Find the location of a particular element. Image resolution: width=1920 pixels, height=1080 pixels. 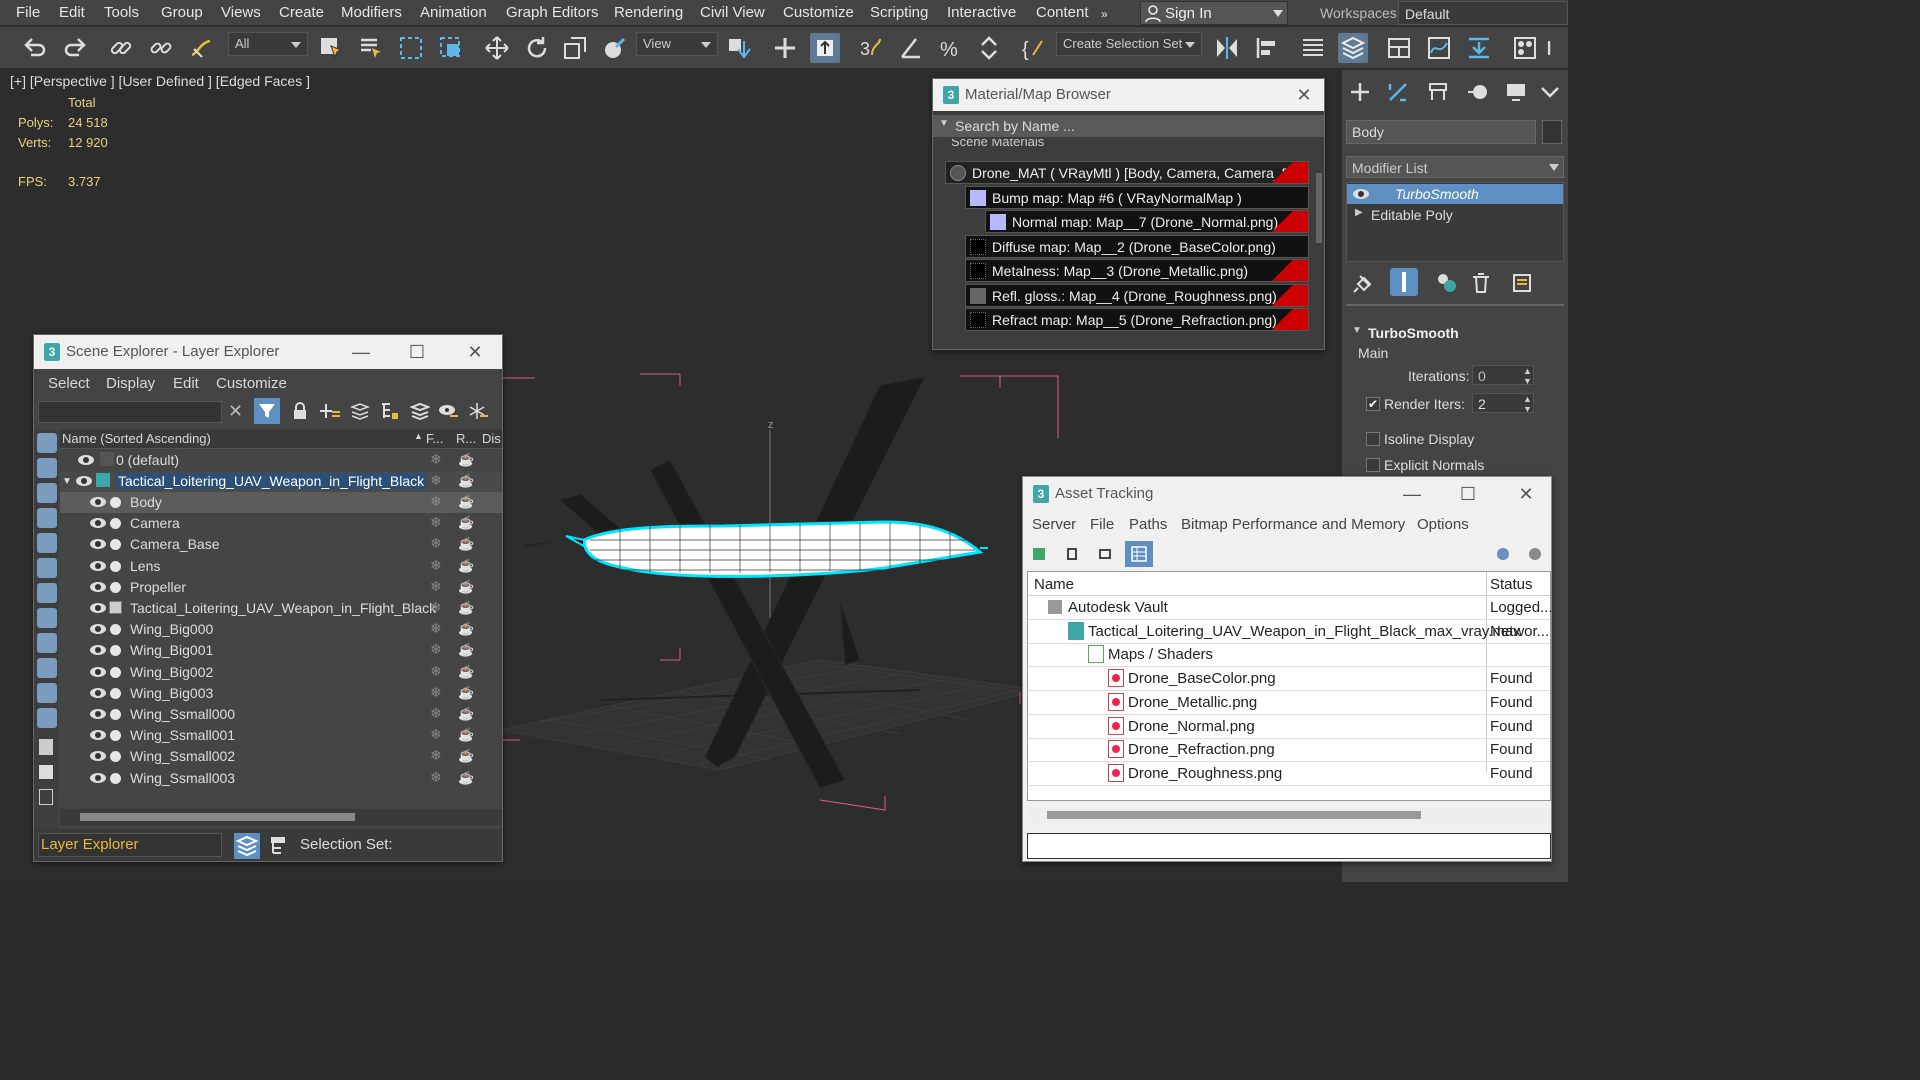

reference-coordinate-dropdown: View is located at coordinates (677, 44).